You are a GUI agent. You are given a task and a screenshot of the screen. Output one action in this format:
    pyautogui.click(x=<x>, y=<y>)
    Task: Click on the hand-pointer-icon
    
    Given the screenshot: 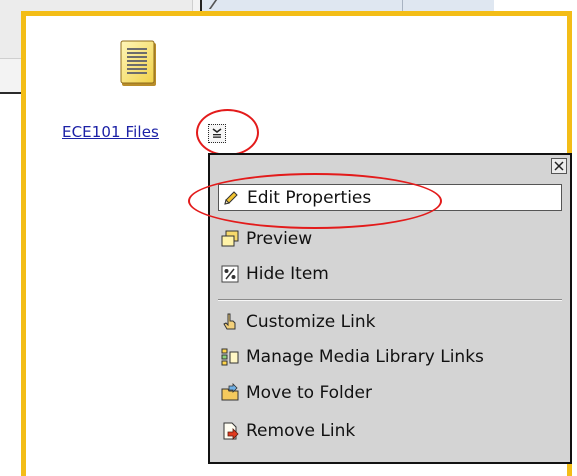 What is the action you would take?
    pyautogui.click(x=229, y=321)
    